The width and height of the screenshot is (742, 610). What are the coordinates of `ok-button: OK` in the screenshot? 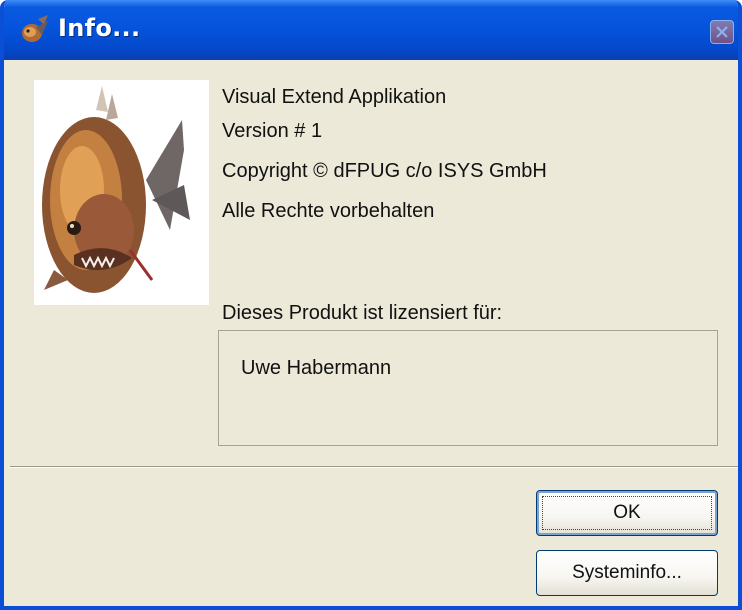 It's located at (627, 513).